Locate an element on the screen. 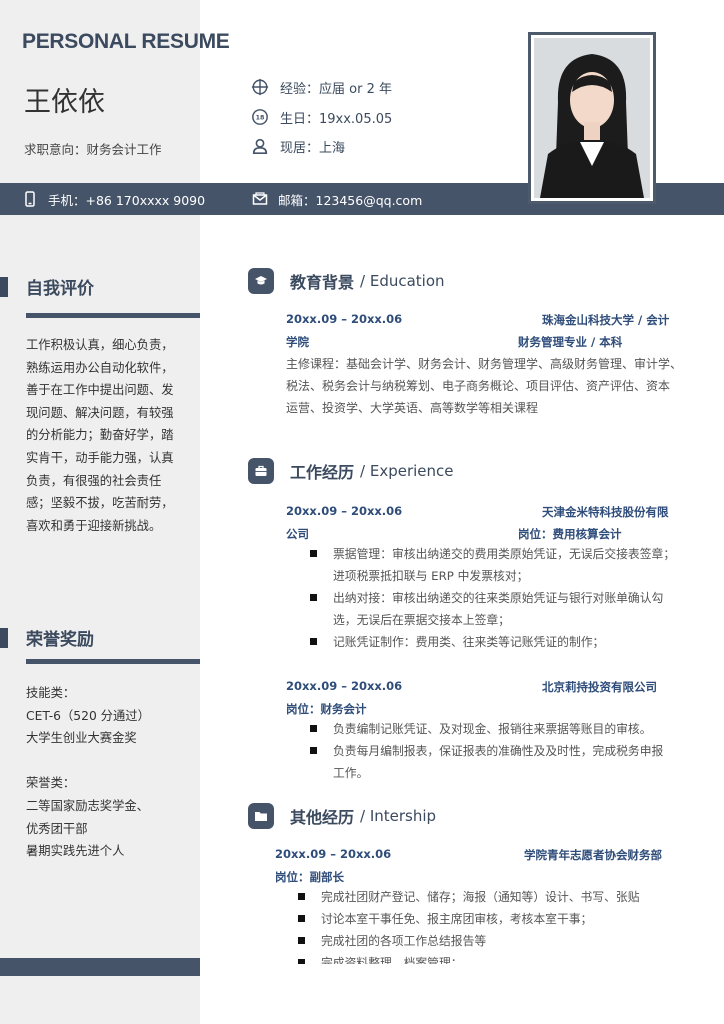 This screenshot has height=1024, width=724. info-location: 现居：上海 is located at coordinates (297, 146).